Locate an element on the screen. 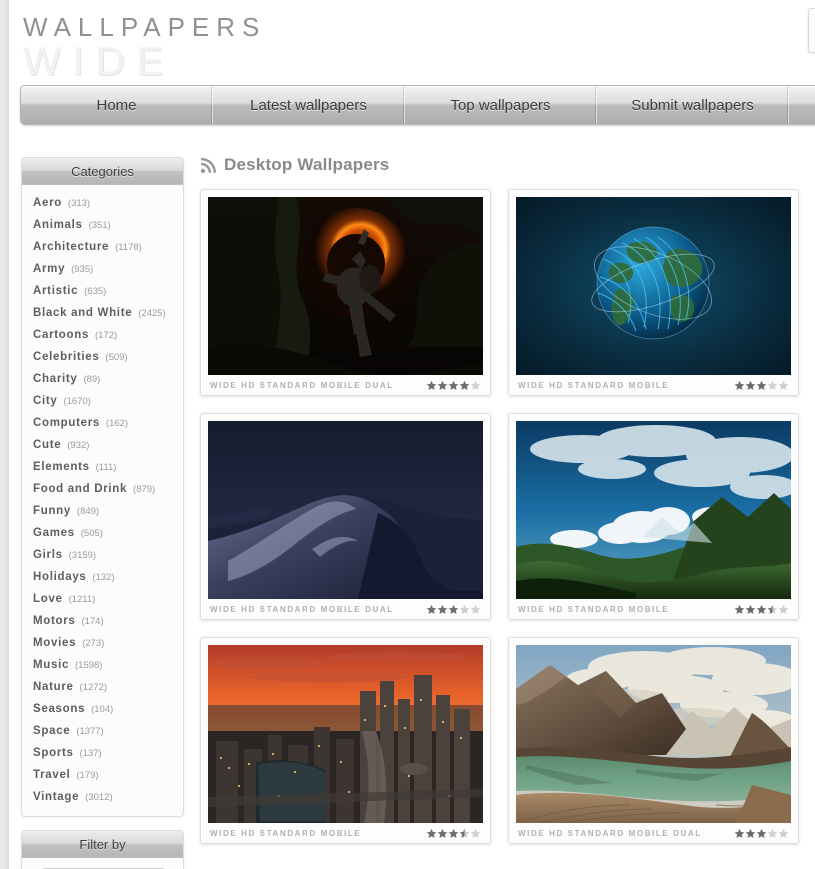 This screenshot has width=815, height=869. sidebar-item-aero: Aero (313) is located at coordinates (102, 203).